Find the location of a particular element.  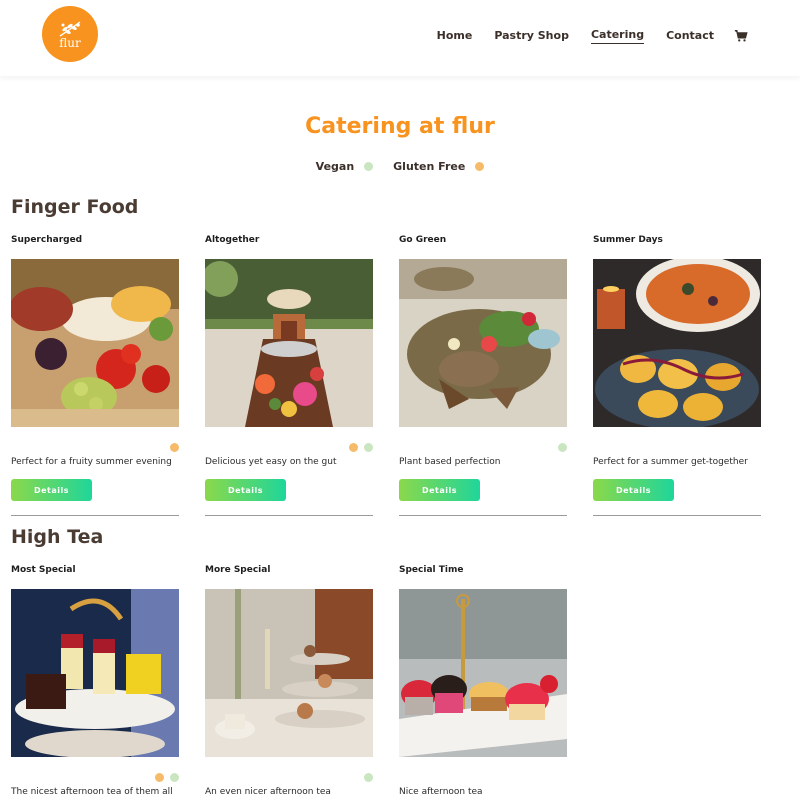

legend-gluten-free: Gluten Free is located at coordinates (439, 166).